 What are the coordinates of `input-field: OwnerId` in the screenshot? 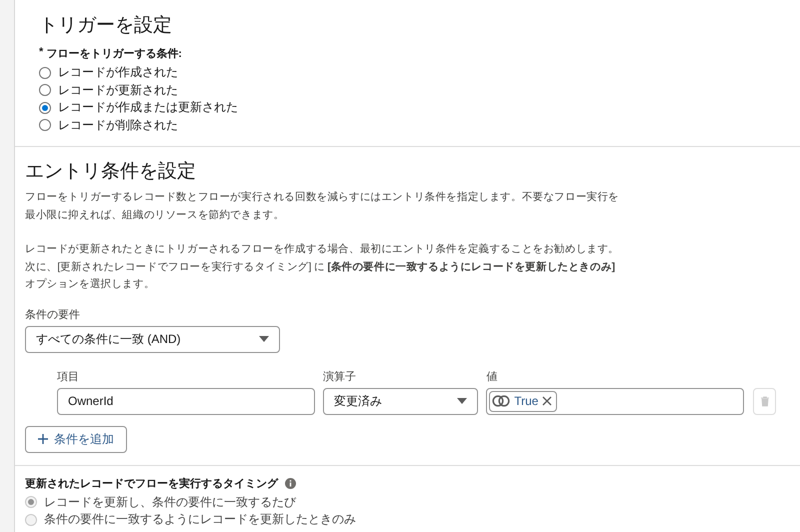 It's located at (186, 401).